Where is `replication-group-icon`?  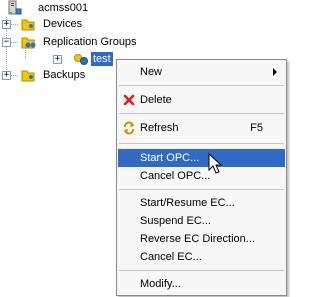
replication-group-icon is located at coordinates (81, 59).